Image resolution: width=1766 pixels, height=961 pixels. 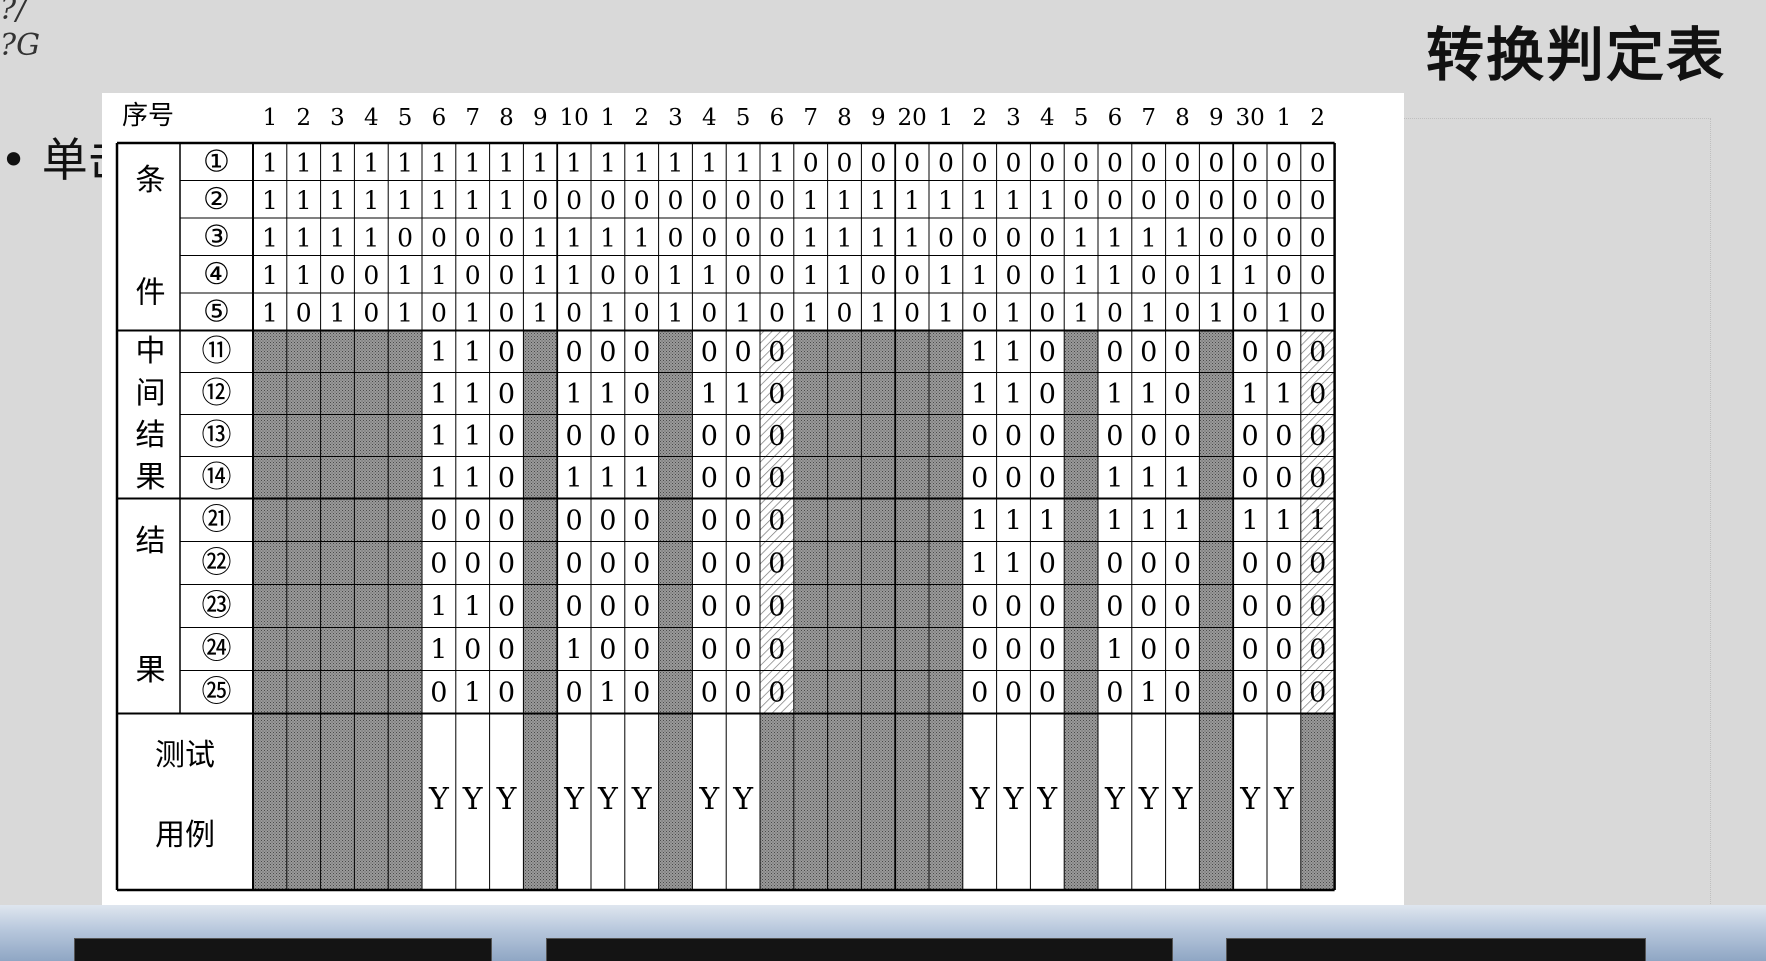 I want to click on column-number: 30, so click(x=1249, y=118).